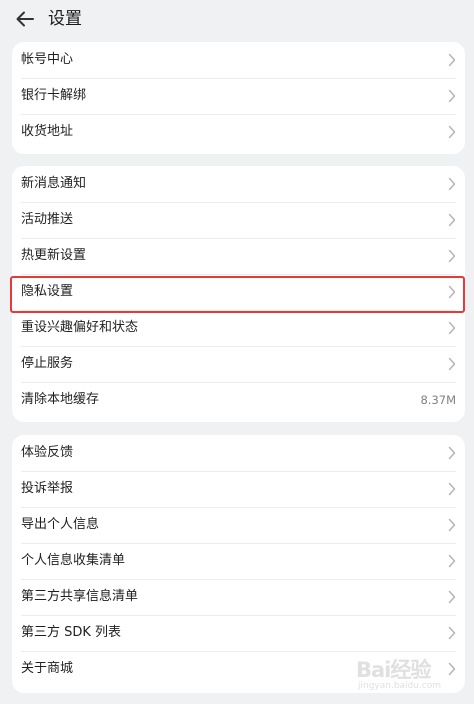  I want to click on watermark-text: Bai经验, so click(393, 670).